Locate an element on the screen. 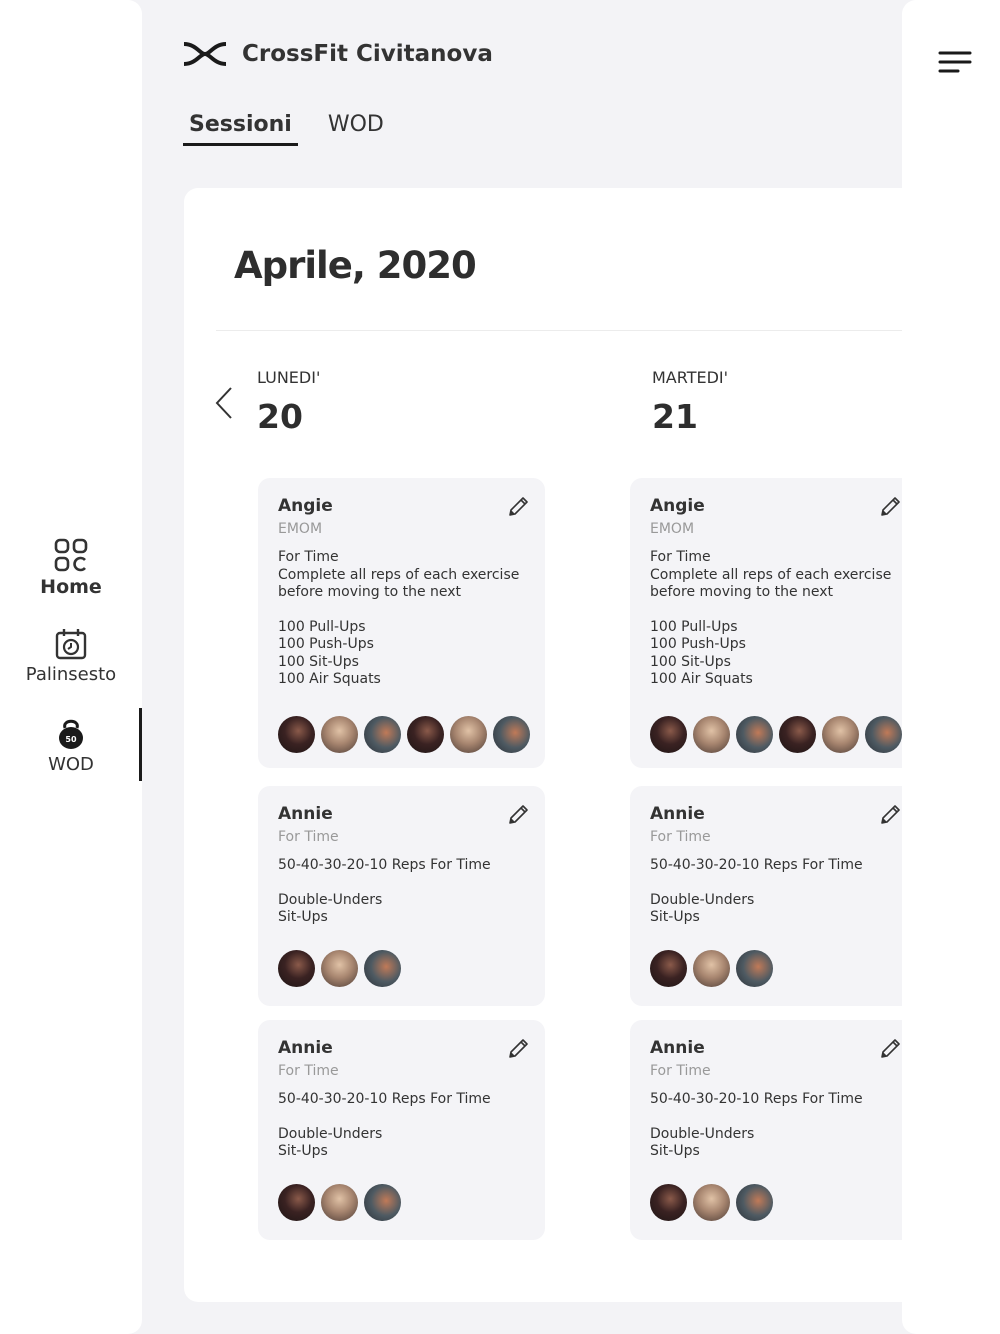  tab-bar: Sessioni WOD is located at coordinates (286, 129).